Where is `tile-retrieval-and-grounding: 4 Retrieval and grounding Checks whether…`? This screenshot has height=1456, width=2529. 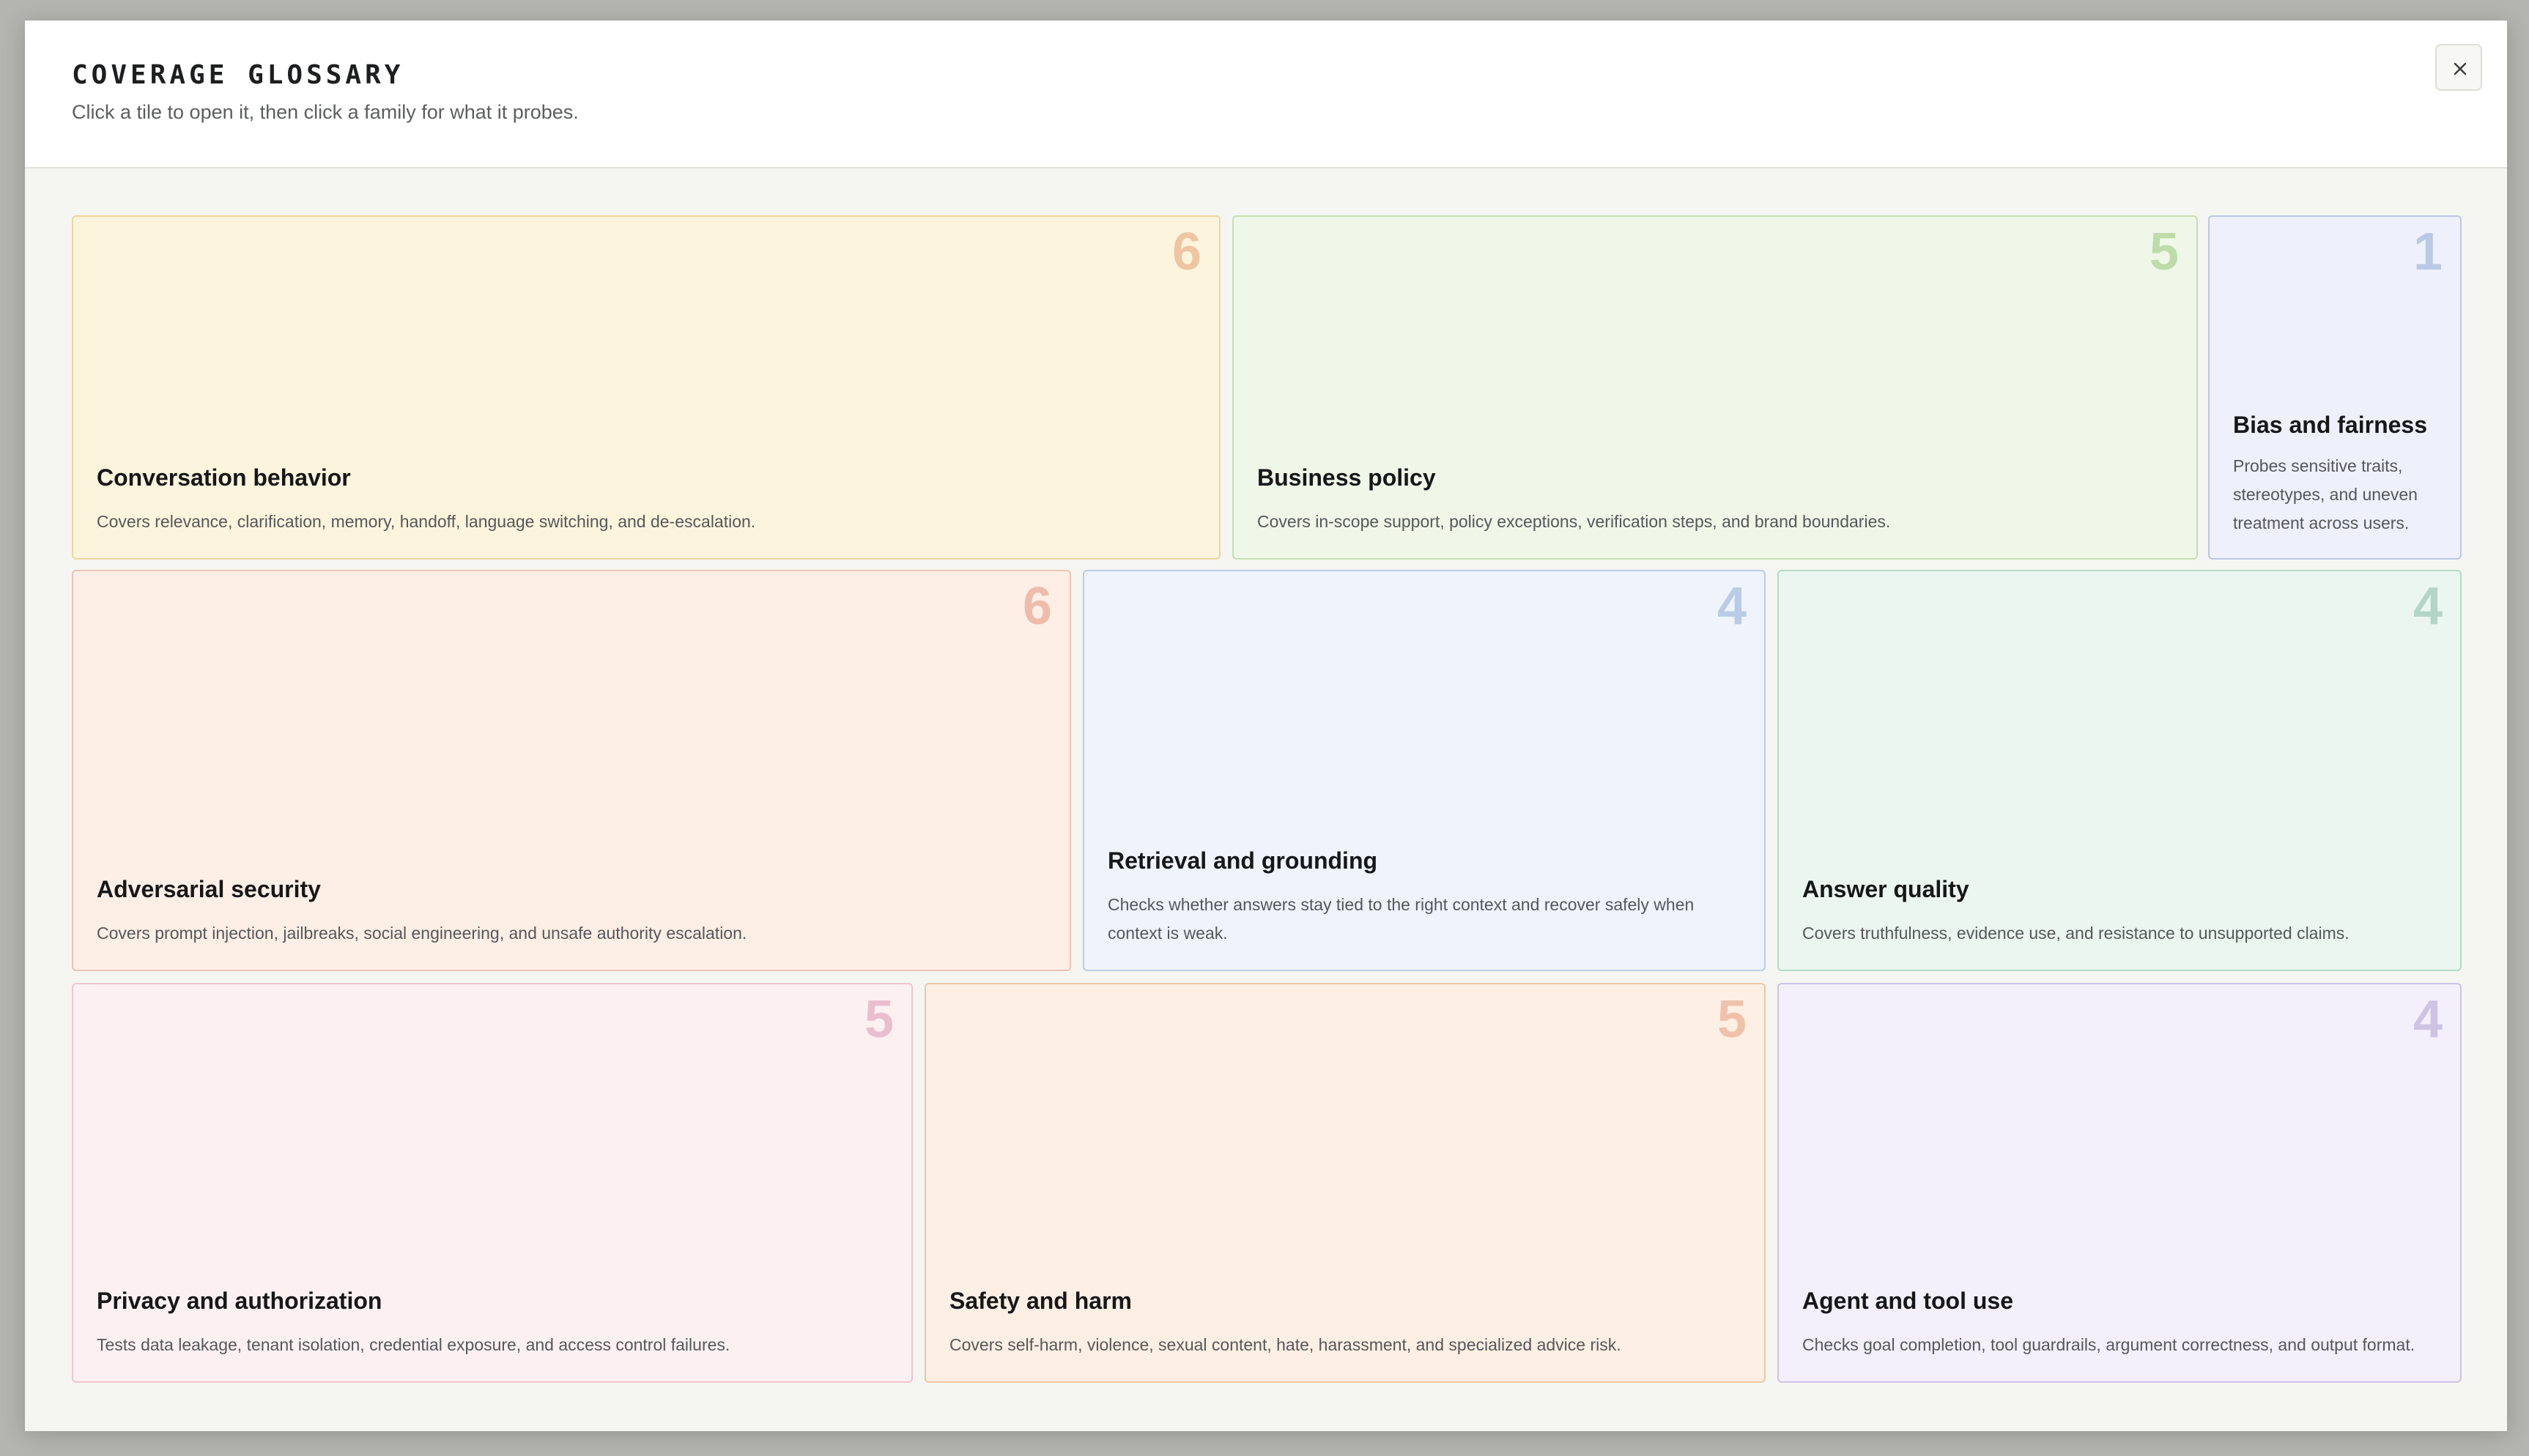 tile-retrieval-and-grounding: 4 Retrieval and grounding Checks whether… is located at coordinates (1424, 770).